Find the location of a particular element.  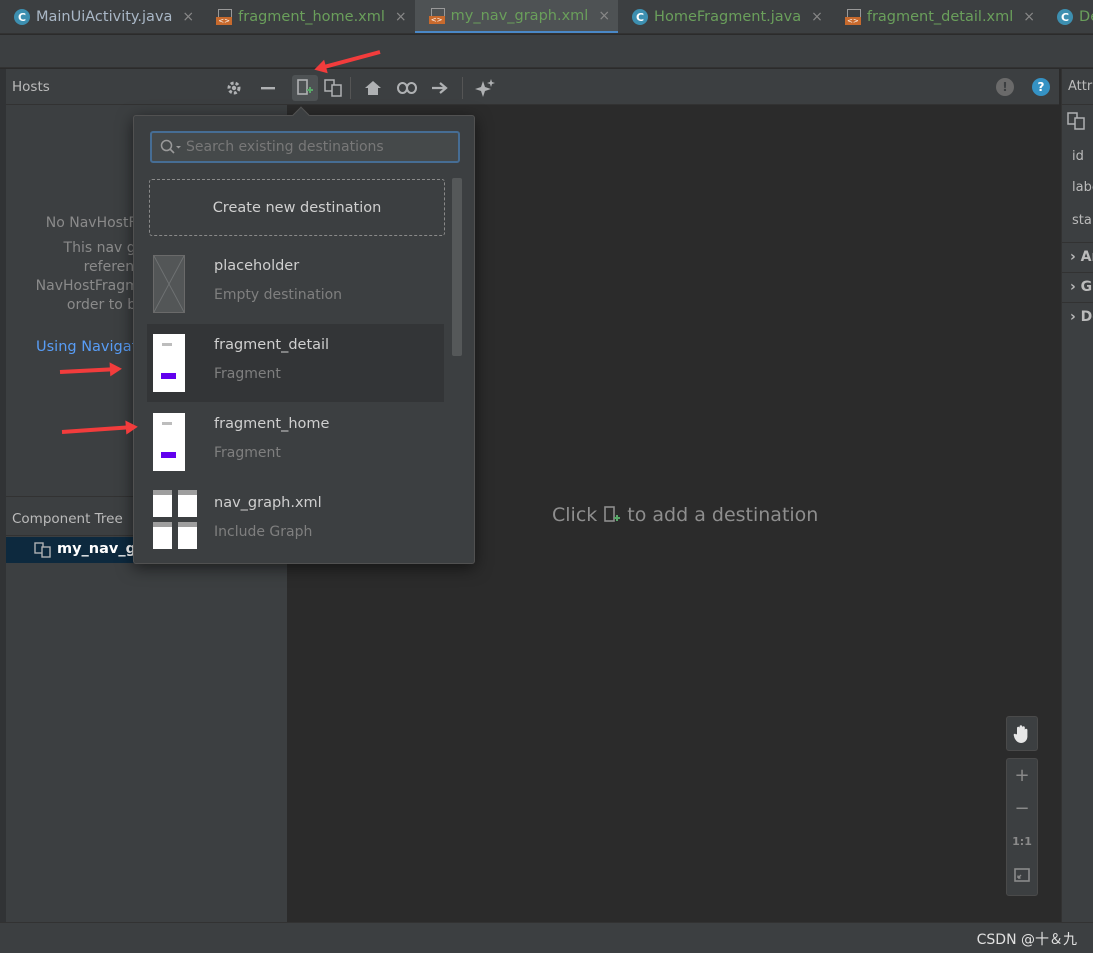

attribute-id: id is located at coordinates (1078, 156).